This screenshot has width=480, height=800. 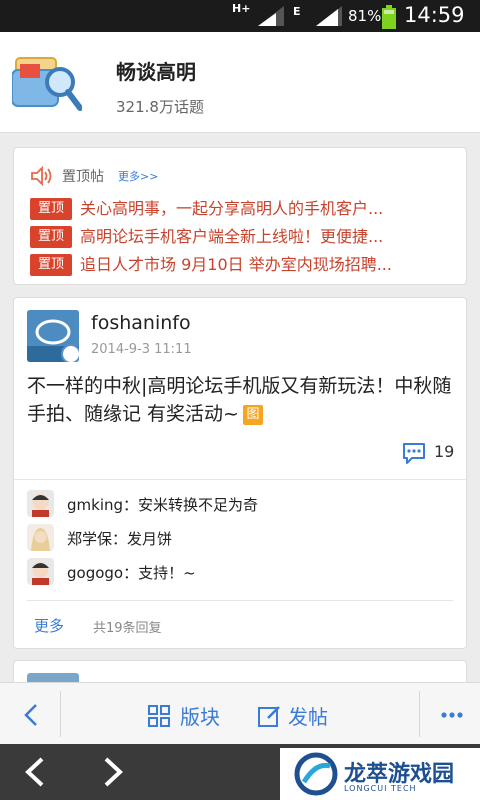 I want to click on watermark-emblem-icon, so click(x=316, y=774).